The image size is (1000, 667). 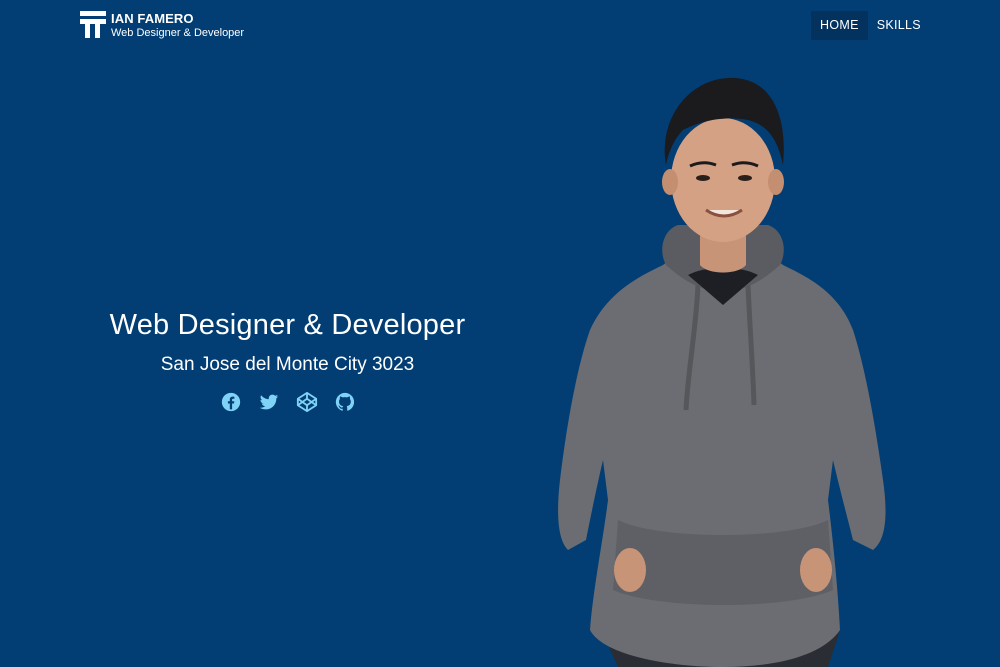 What do you see at coordinates (287, 364) in the screenshot?
I see `hero-location: San Jose del Monte City 3023` at bounding box center [287, 364].